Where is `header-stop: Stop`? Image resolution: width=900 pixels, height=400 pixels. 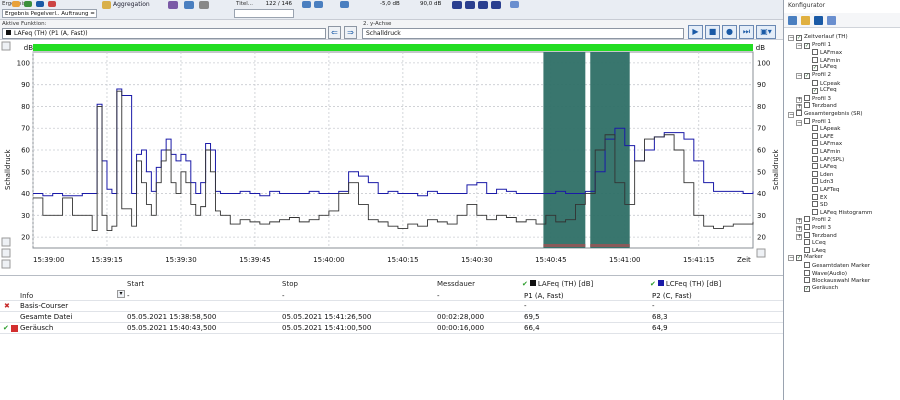 header-stop: Stop is located at coordinates (290, 284).